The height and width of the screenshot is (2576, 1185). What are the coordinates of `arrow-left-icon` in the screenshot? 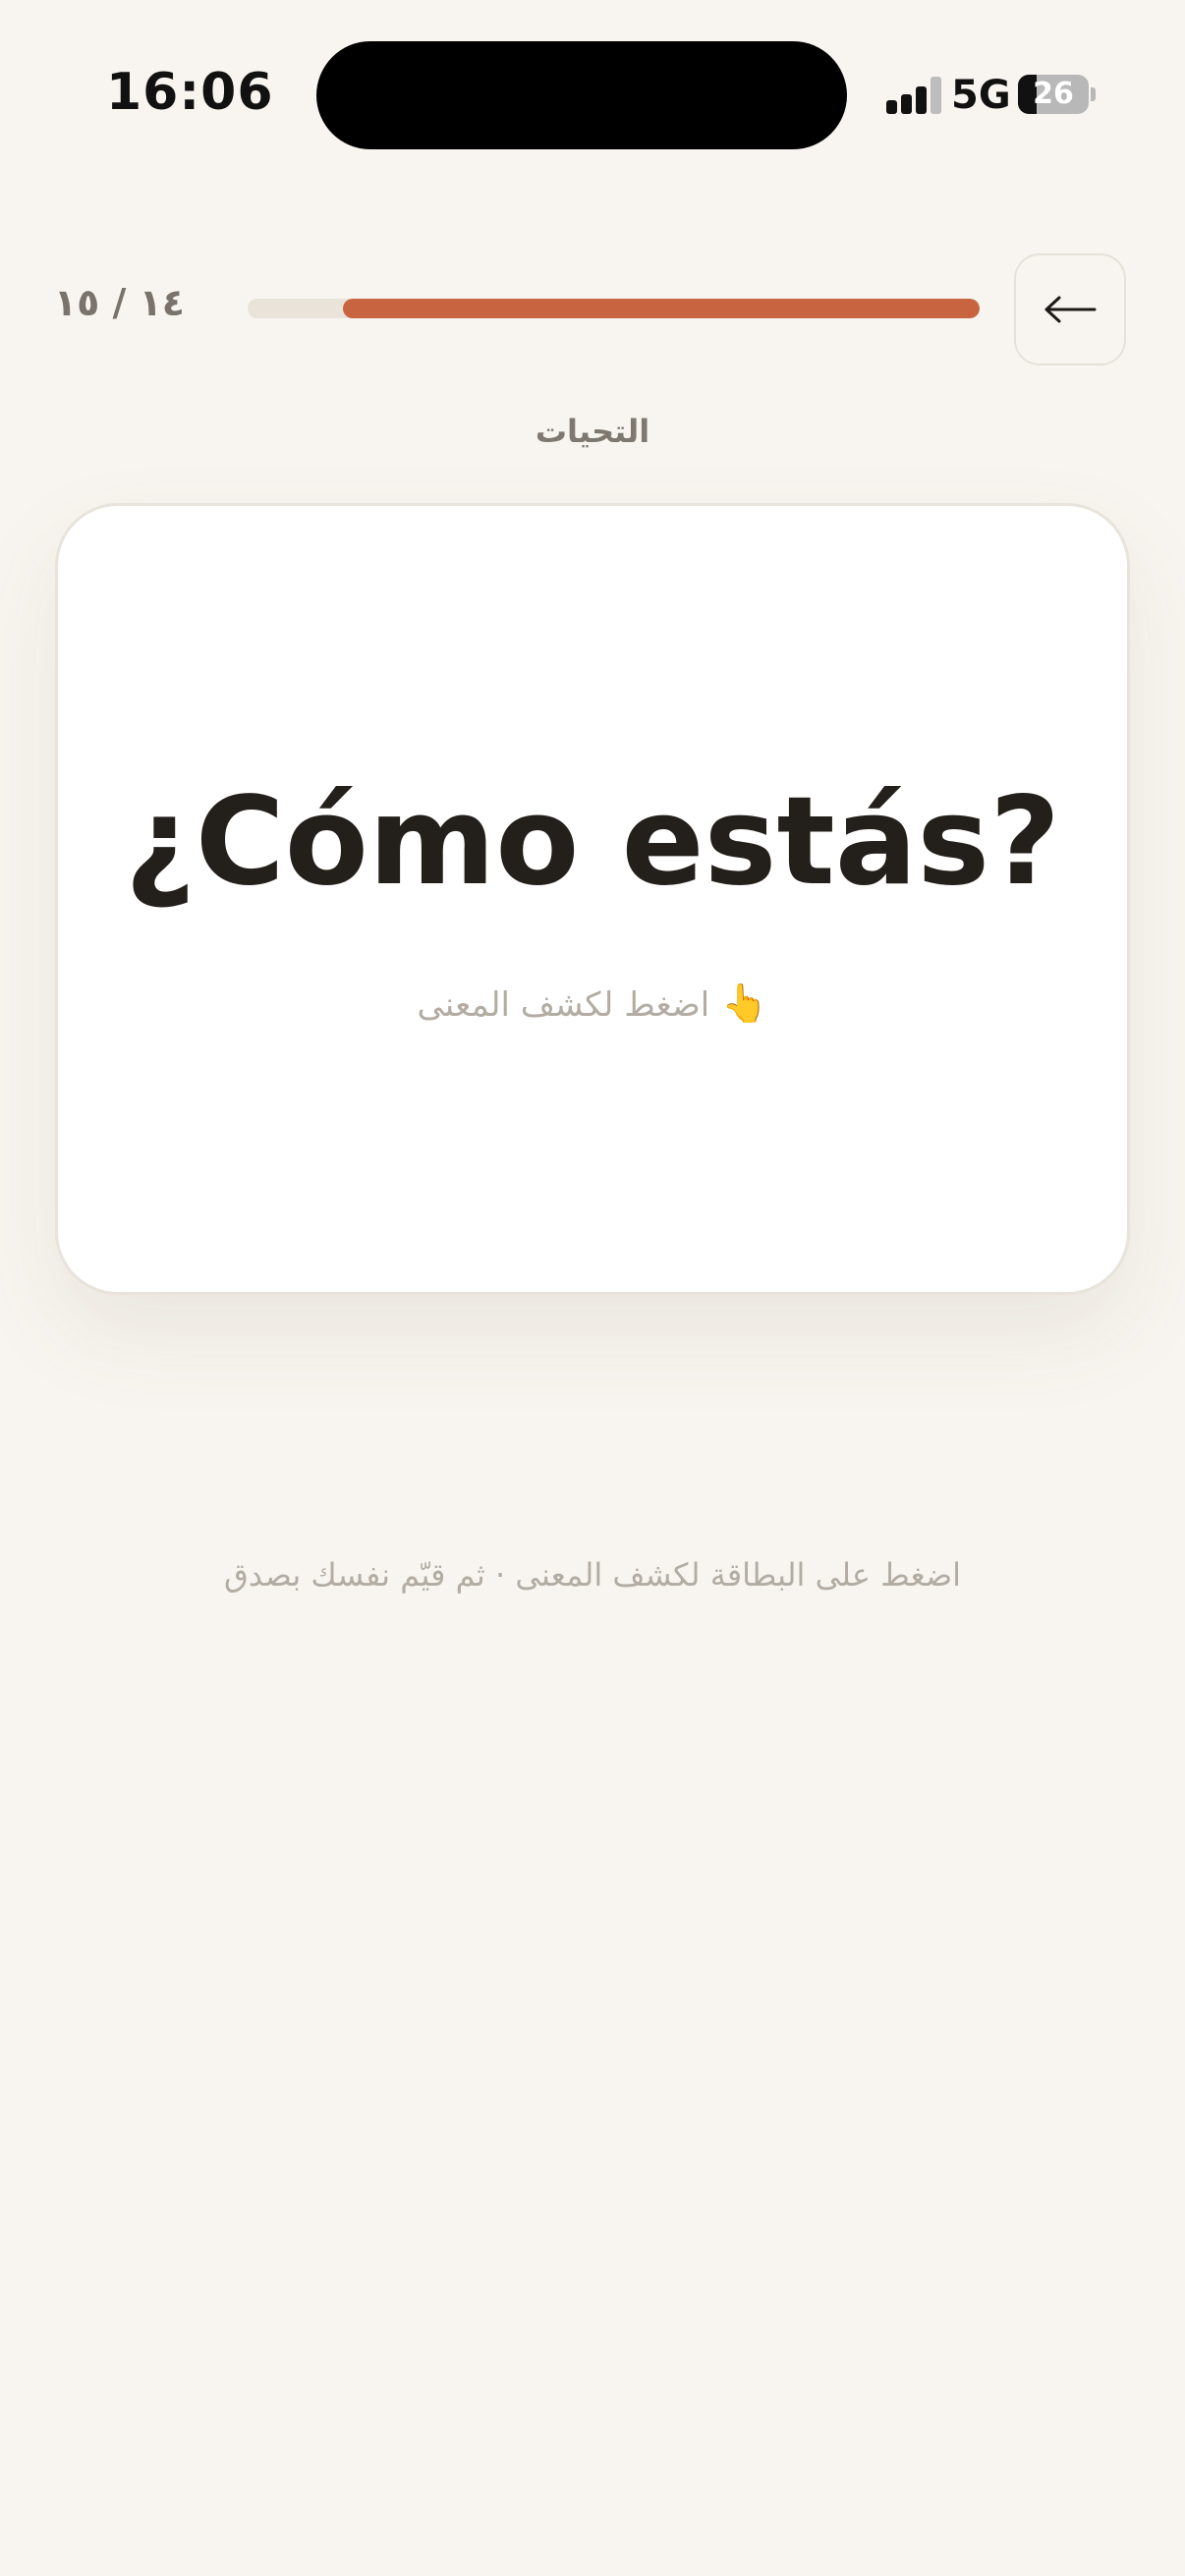 It's located at (1071, 309).